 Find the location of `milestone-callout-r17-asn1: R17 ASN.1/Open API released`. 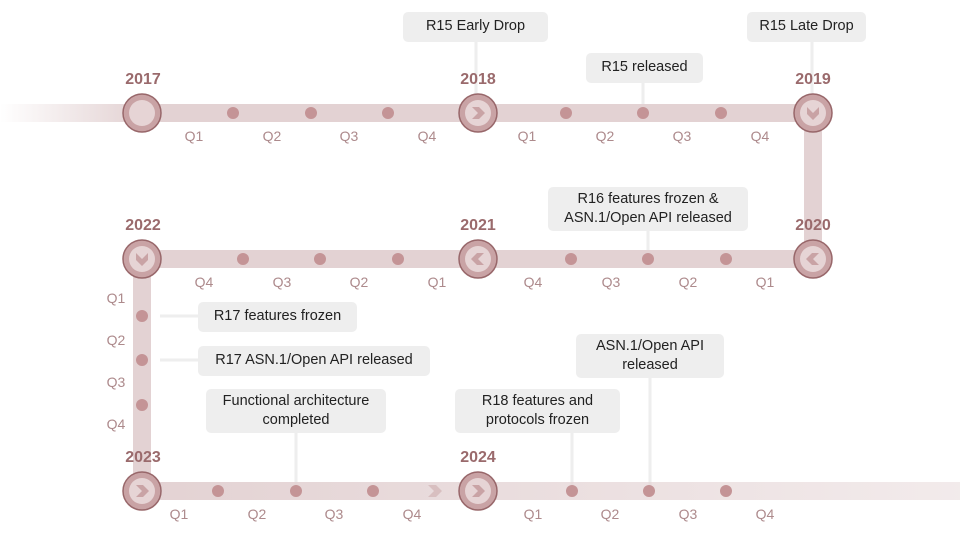

milestone-callout-r17-asn1: R17 ASN.1/Open API released is located at coordinates (314, 361).